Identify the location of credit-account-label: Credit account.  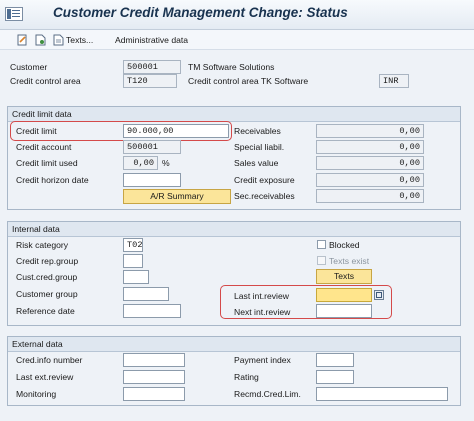
(44, 147).